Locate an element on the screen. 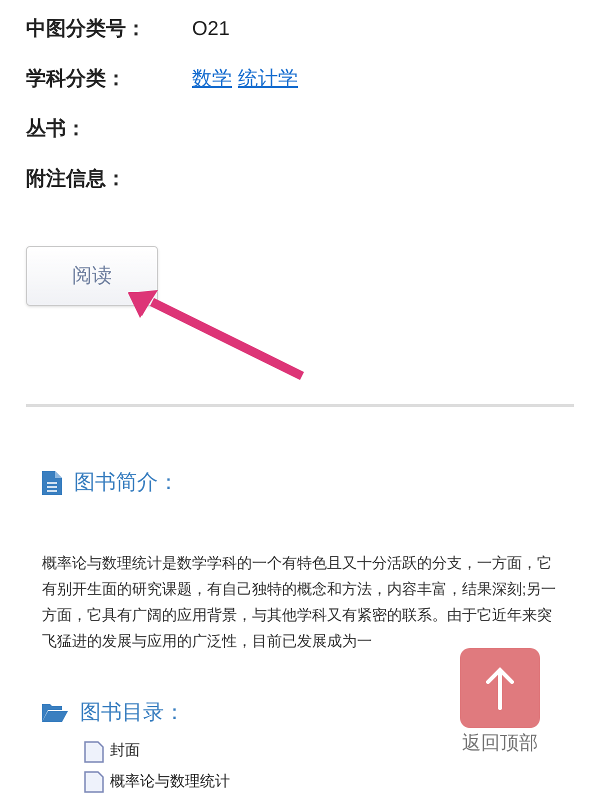  field-label: 学科分类： is located at coordinates (76, 79).